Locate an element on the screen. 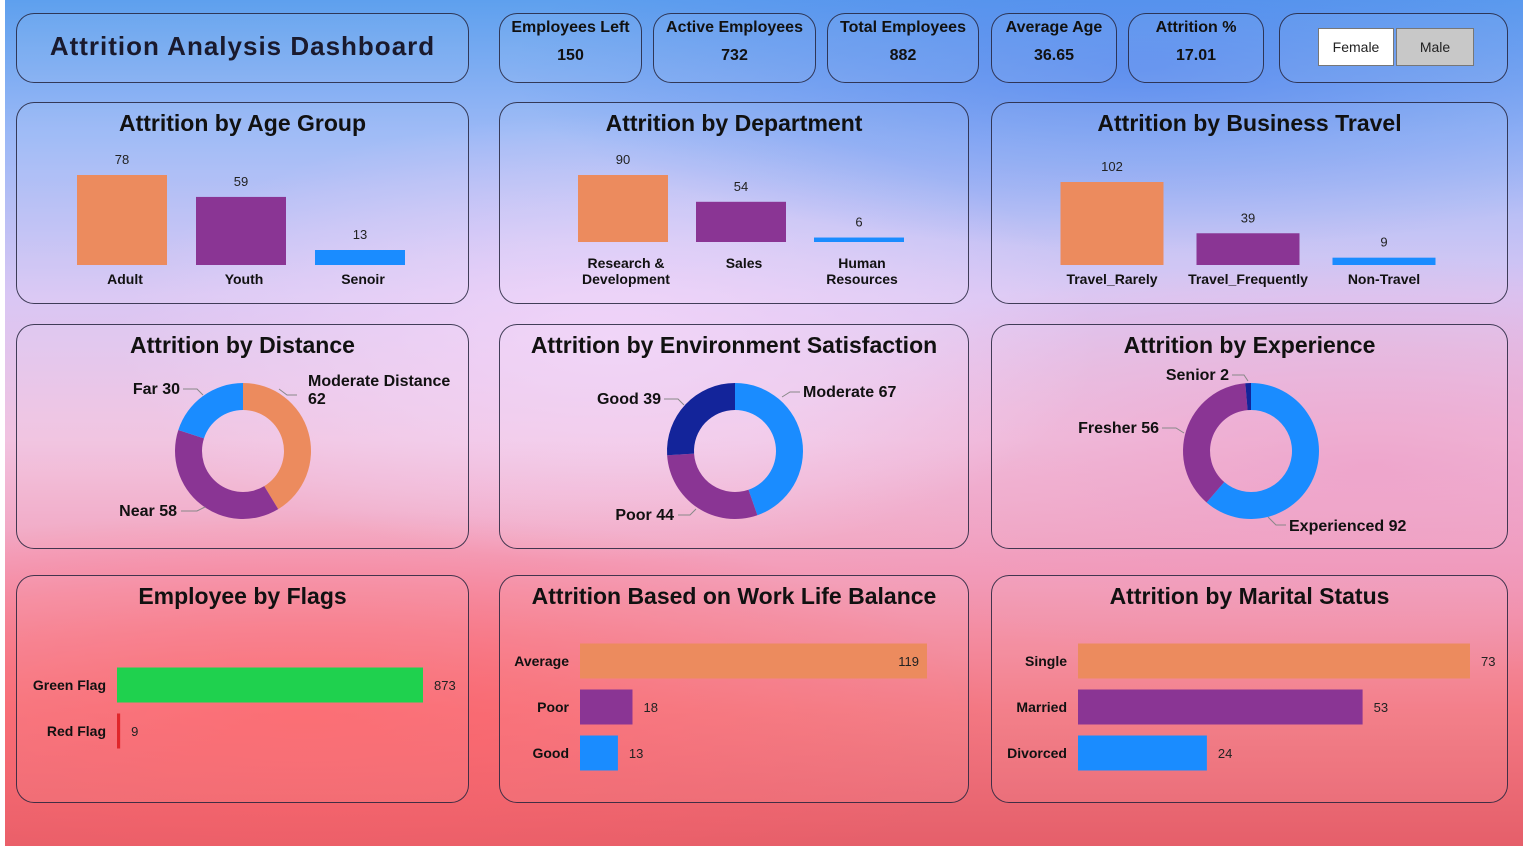 The image size is (1523, 846). dashboard-title-card: Attrition Analysis Dashboard is located at coordinates (242, 48).